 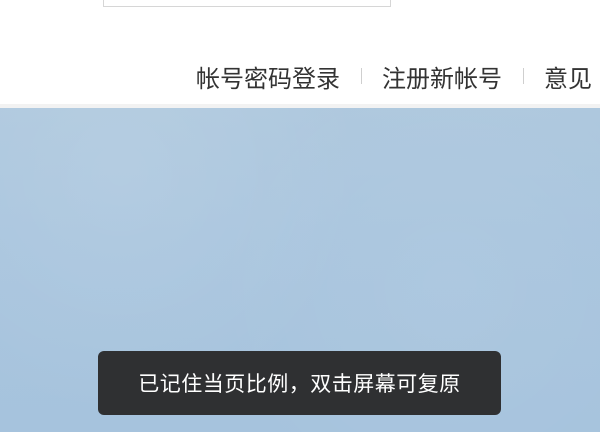 I want to click on login-input-field, so click(x=247, y=3).